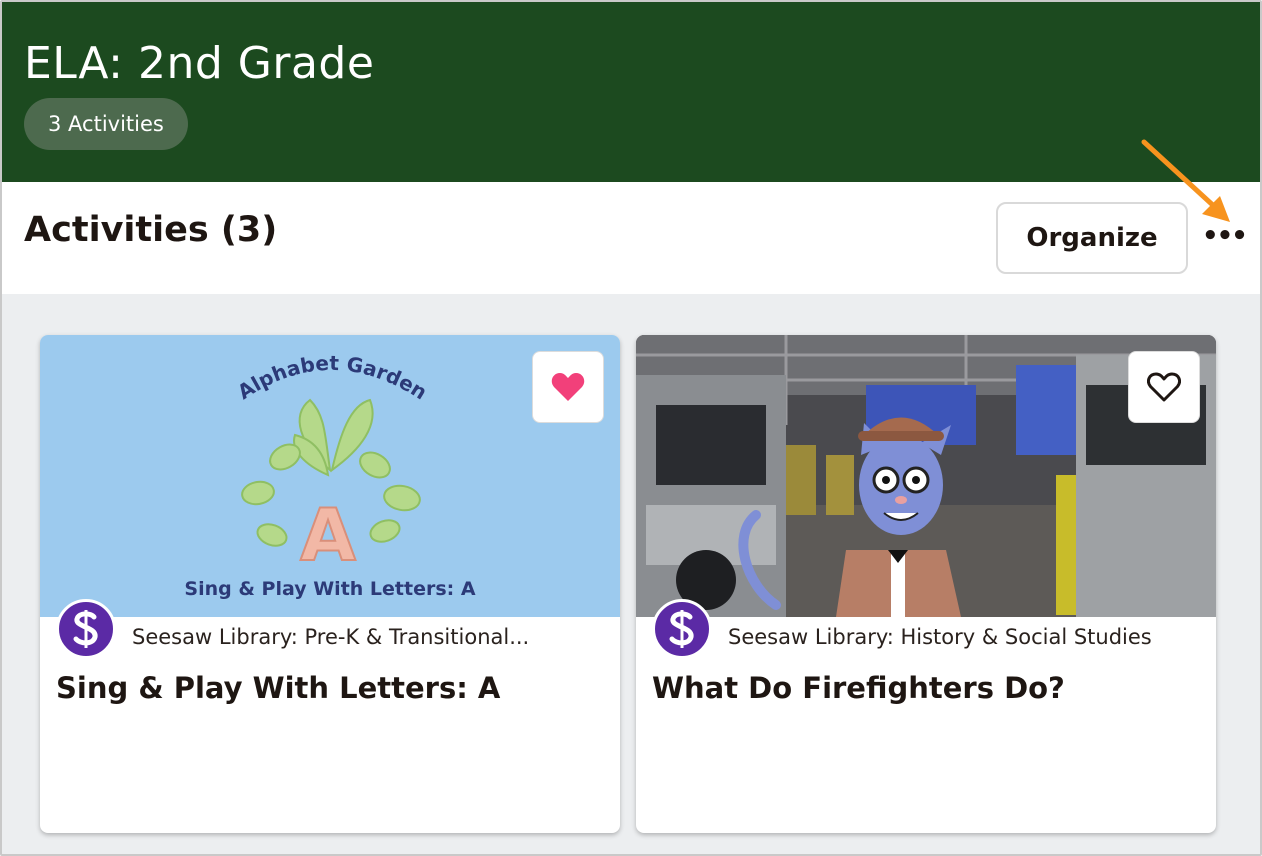 The width and height of the screenshot is (1262, 856). Describe the element at coordinates (151, 230) in the screenshot. I see `section-title: Activities (3)` at that location.